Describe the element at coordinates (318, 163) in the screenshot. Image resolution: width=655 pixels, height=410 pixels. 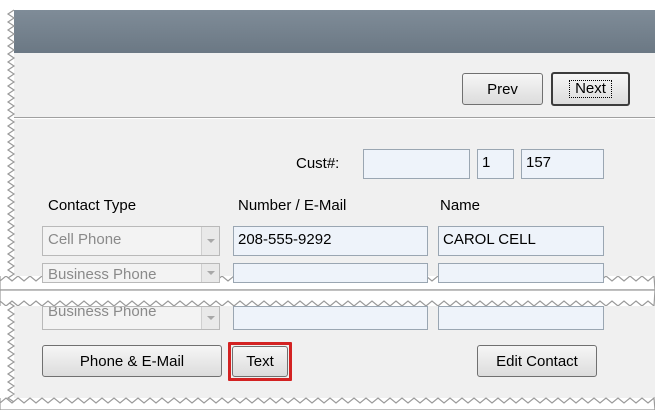
I see `cust-label: Cust#:` at that location.